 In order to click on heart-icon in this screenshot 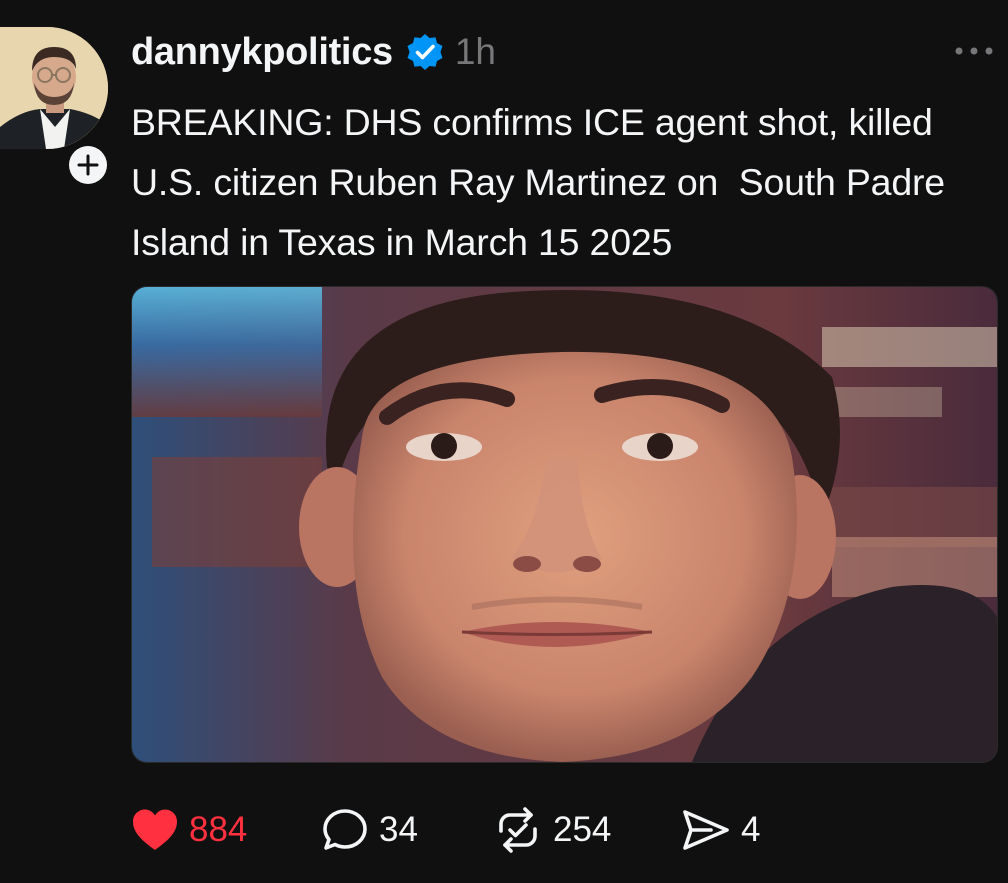, I will do `click(155, 830)`.